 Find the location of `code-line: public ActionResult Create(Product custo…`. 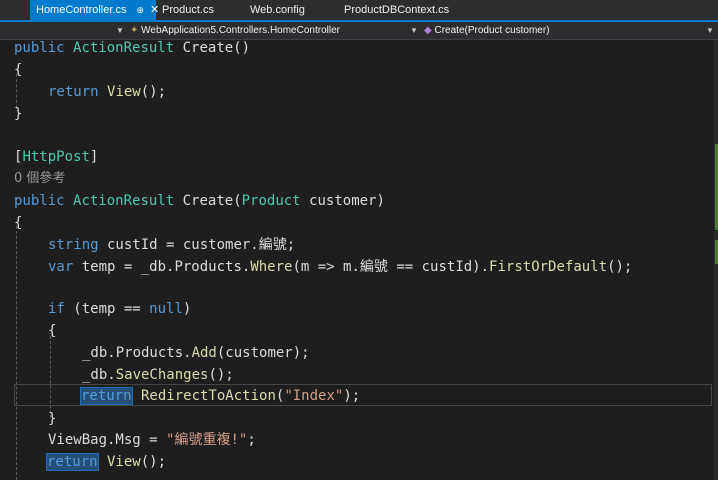

code-line: public ActionResult Create(Product custo… is located at coordinates (199, 201).